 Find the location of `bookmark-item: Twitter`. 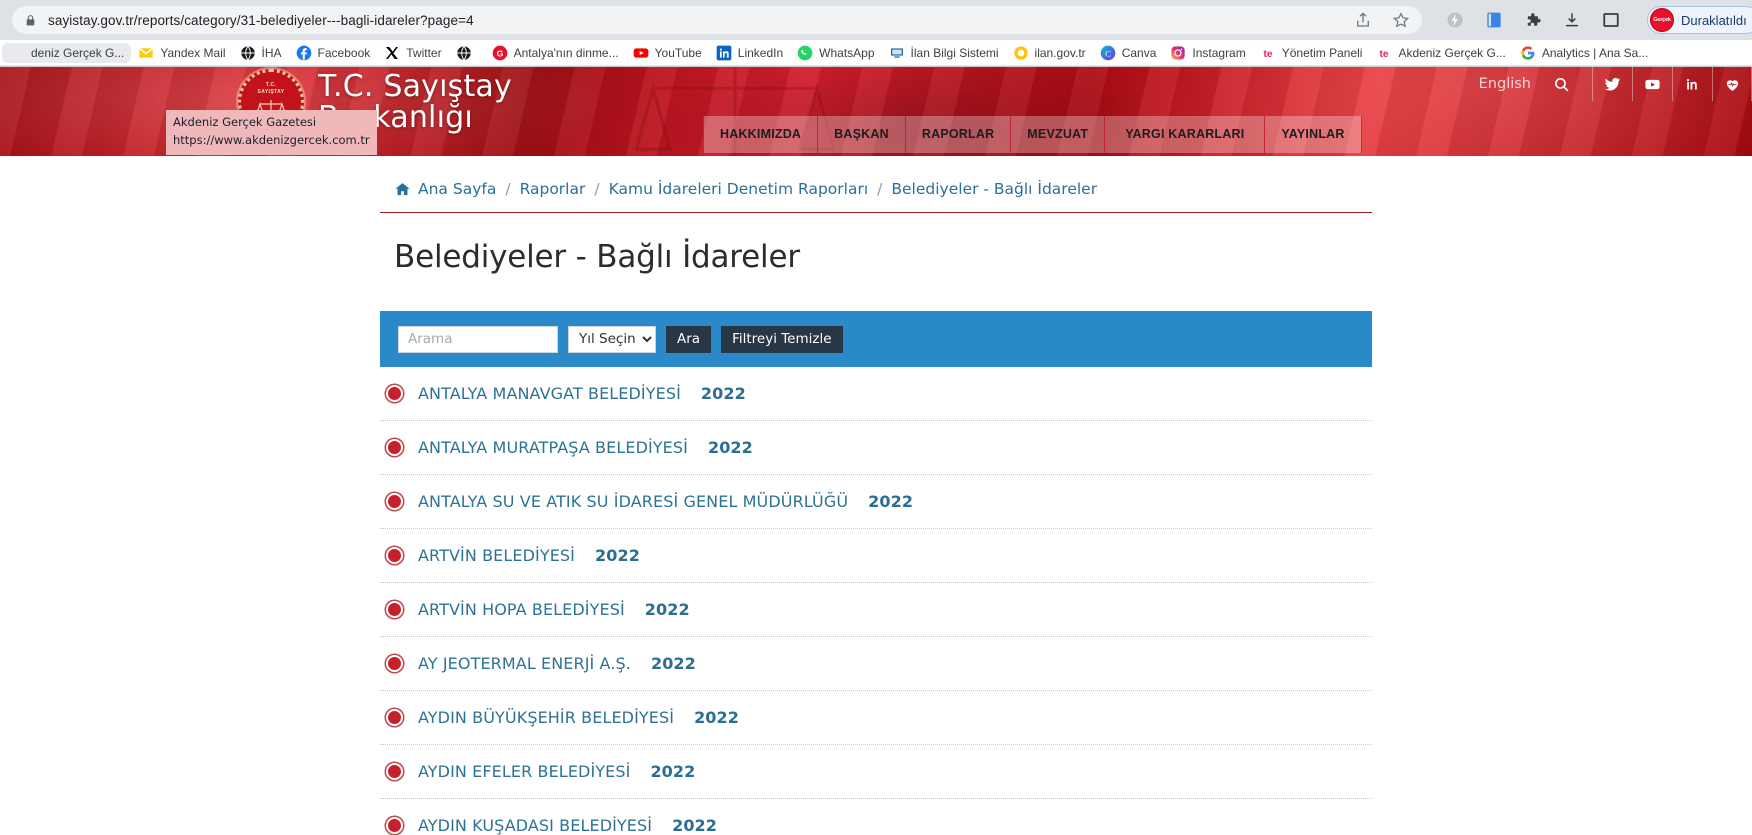

bookmark-item: Twitter is located at coordinates (412, 53).